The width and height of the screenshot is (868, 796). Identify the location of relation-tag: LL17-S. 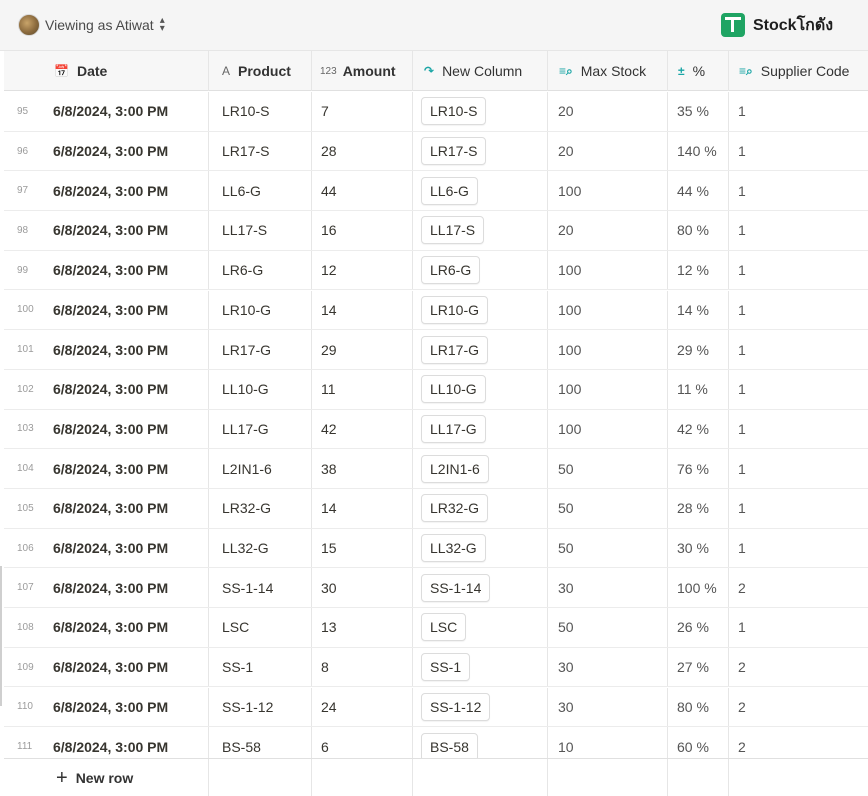
(453, 230).